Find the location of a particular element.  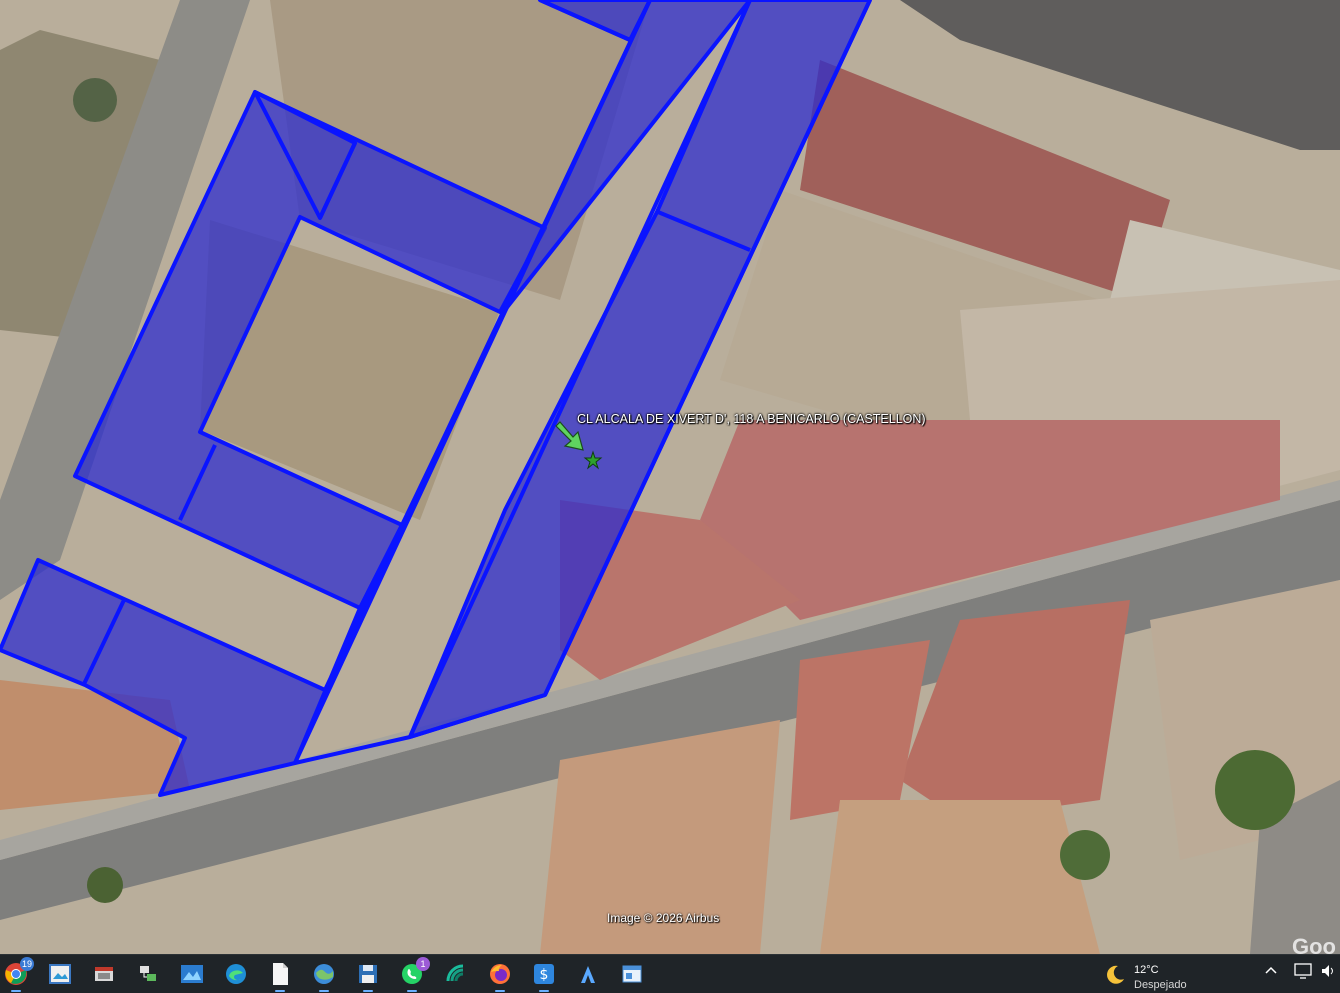

chrome-badge: 19 is located at coordinates (27, 964).